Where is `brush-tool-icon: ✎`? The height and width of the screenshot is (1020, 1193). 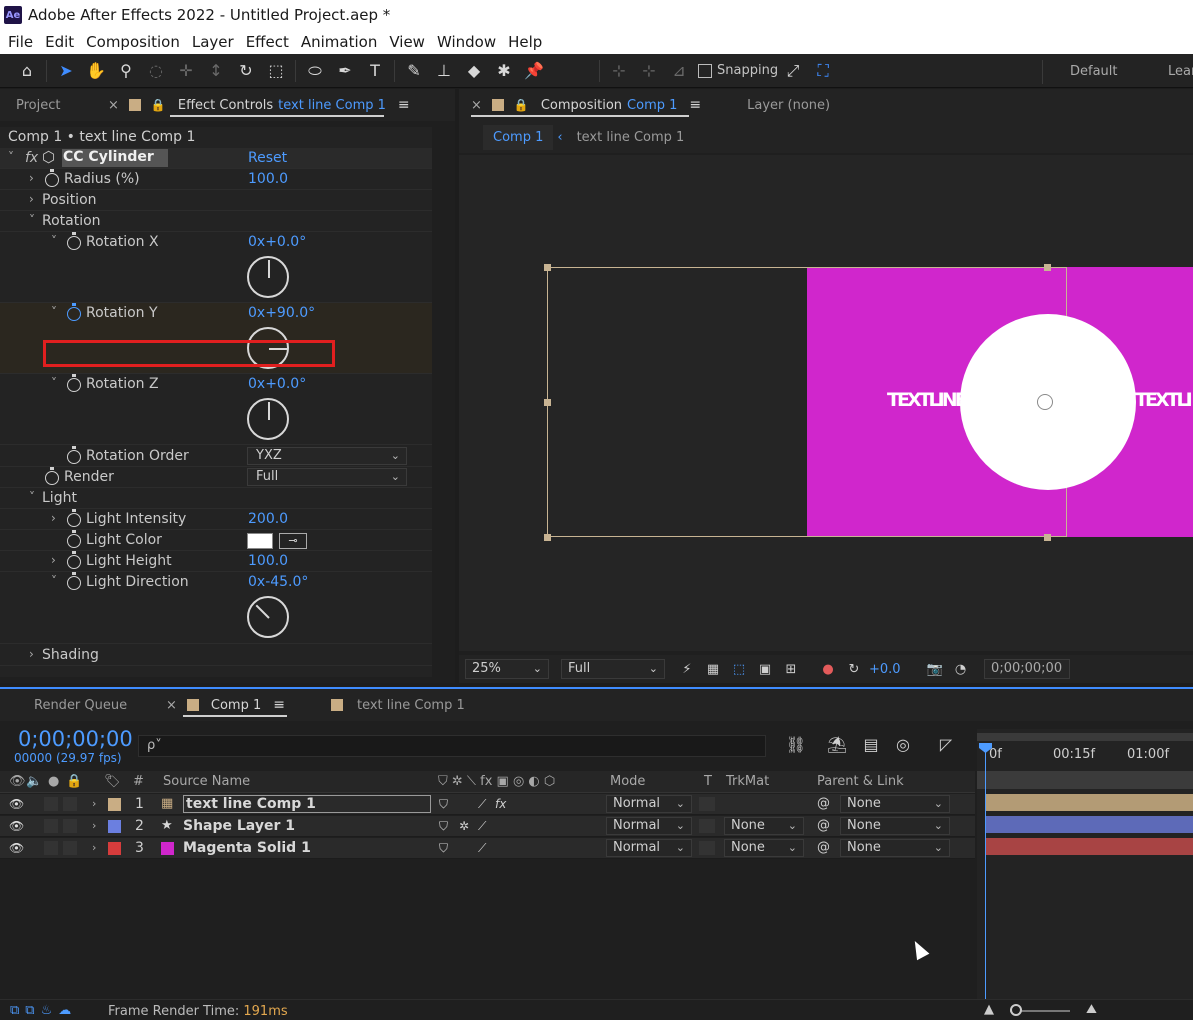
brush-tool-icon: ✎ is located at coordinates (414, 71).